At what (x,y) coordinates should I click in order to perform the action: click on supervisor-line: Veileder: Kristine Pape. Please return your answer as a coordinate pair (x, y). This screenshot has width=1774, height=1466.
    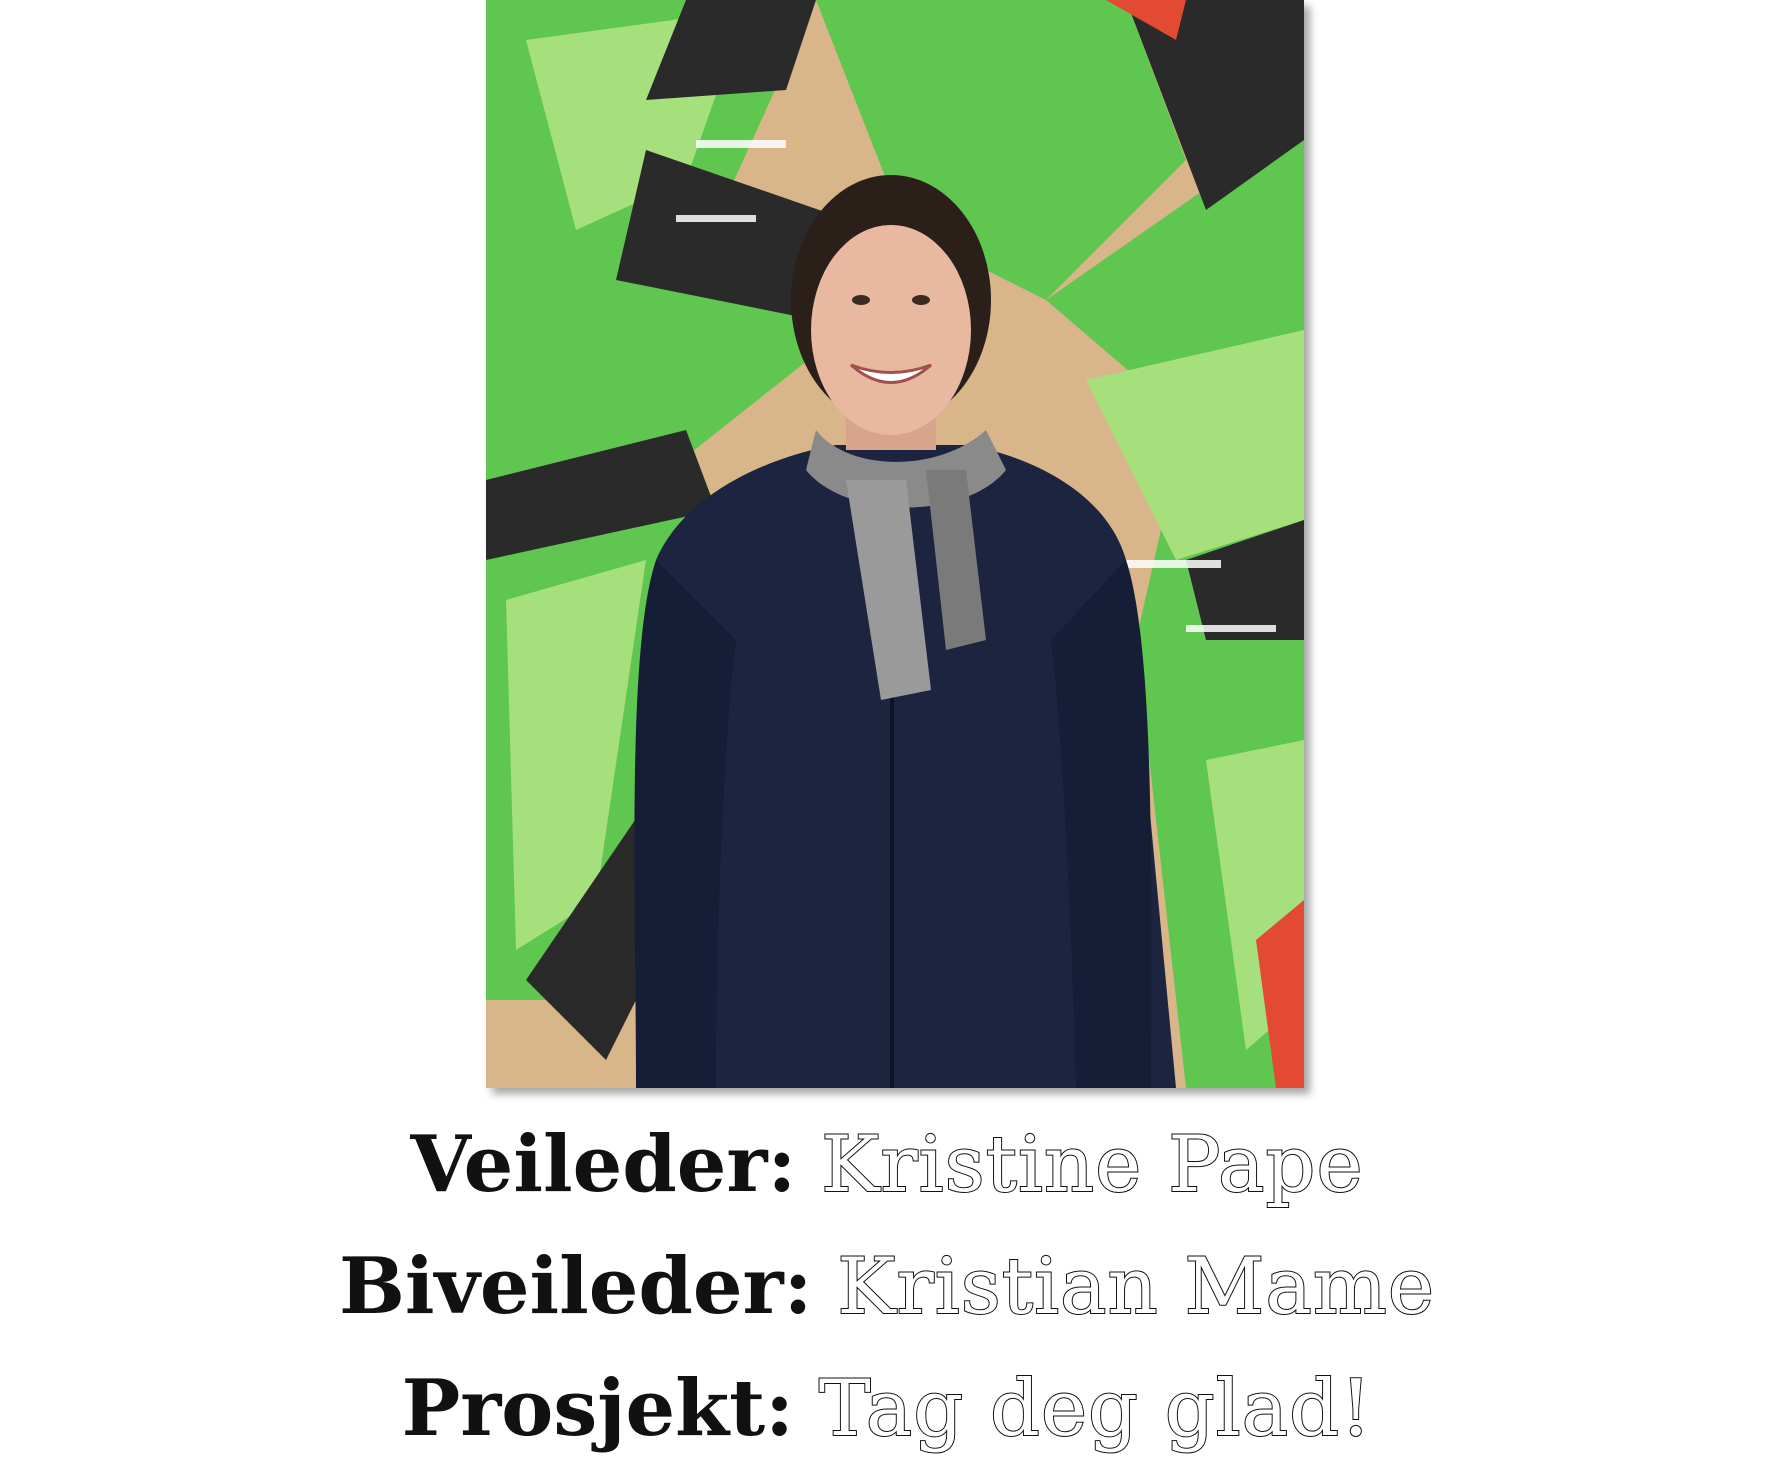
    Looking at the image, I should click on (887, 1165).